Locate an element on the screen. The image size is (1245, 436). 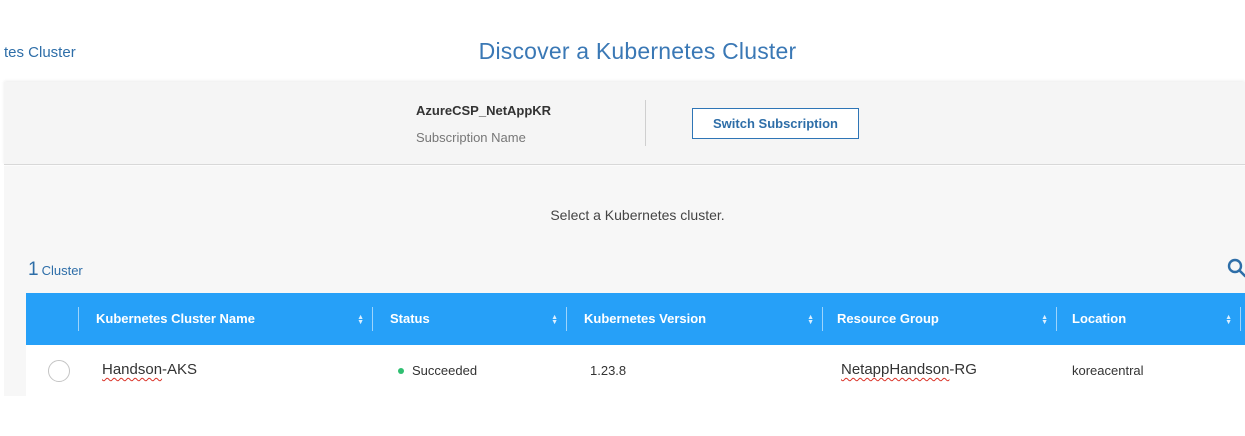
cell-resource-group: NetappHandson-RG is located at coordinates (909, 369).